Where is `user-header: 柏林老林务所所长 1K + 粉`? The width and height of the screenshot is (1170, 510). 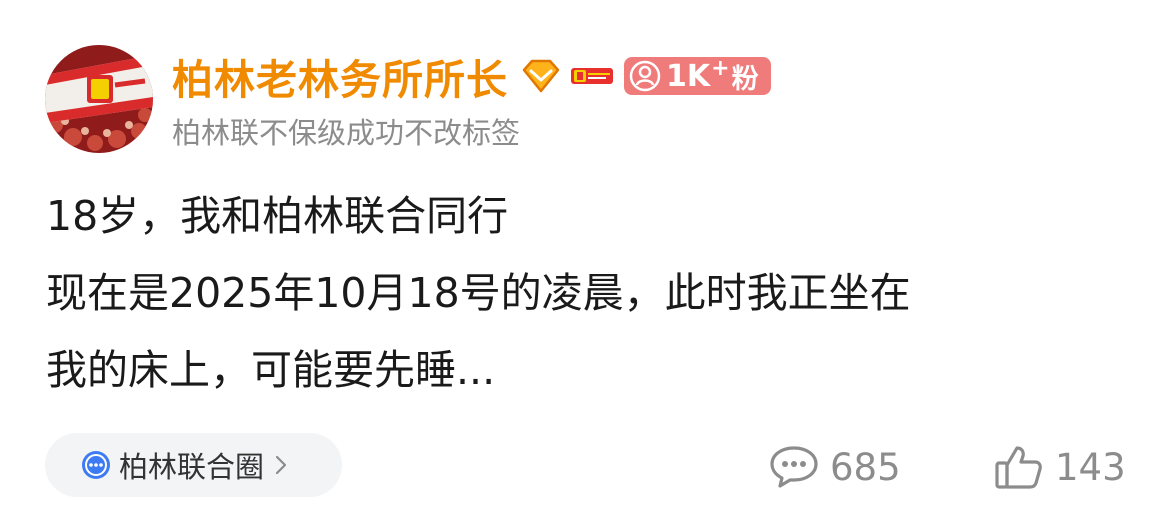
user-header: 柏林老林务所所长 1K + 粉 is located at coordinates (471, 76).